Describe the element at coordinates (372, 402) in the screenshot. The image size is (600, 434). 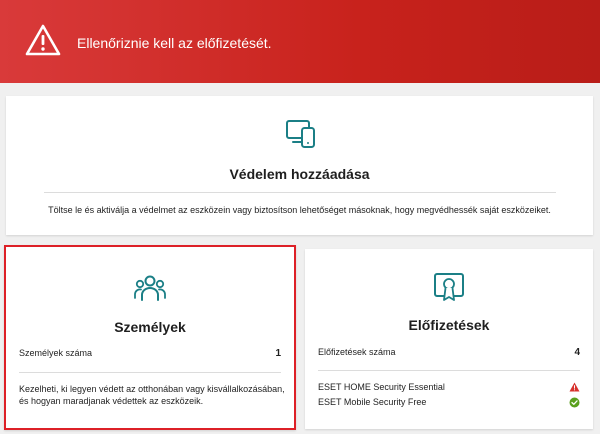
I see `subscription-item-name: ESET Mobile Security Free` at that location.